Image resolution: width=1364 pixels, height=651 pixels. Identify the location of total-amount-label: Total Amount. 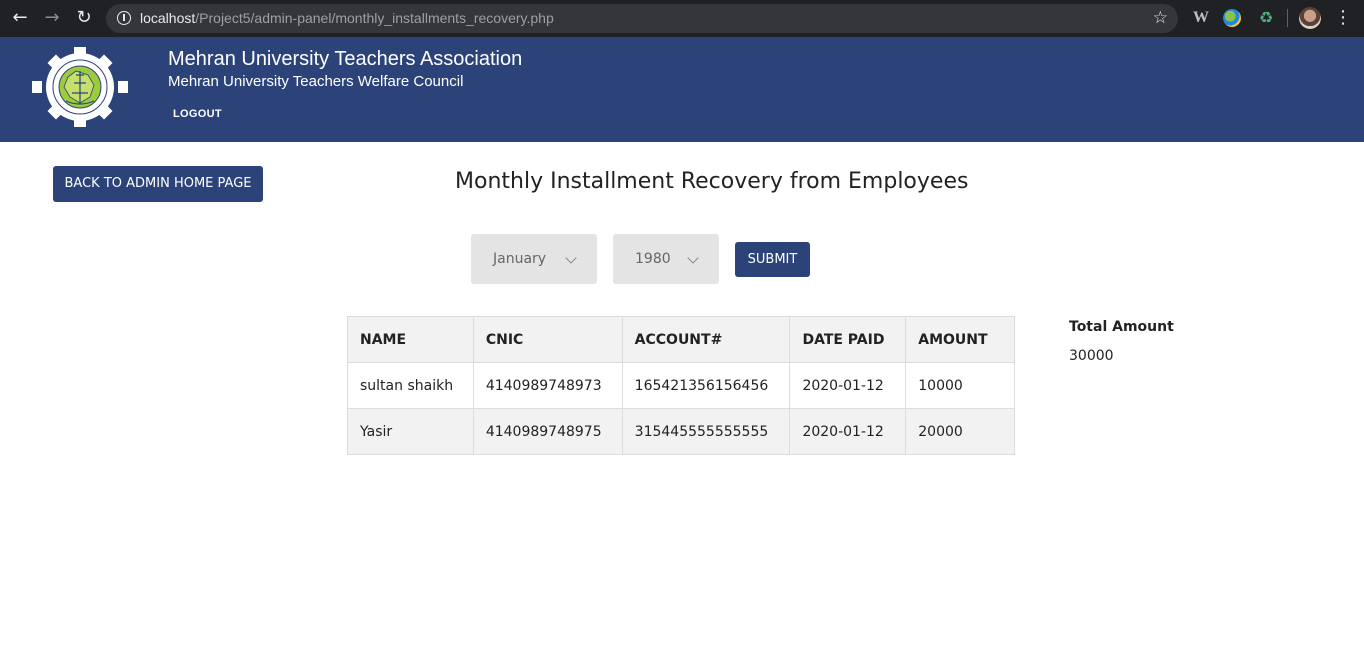
(1121, 327).